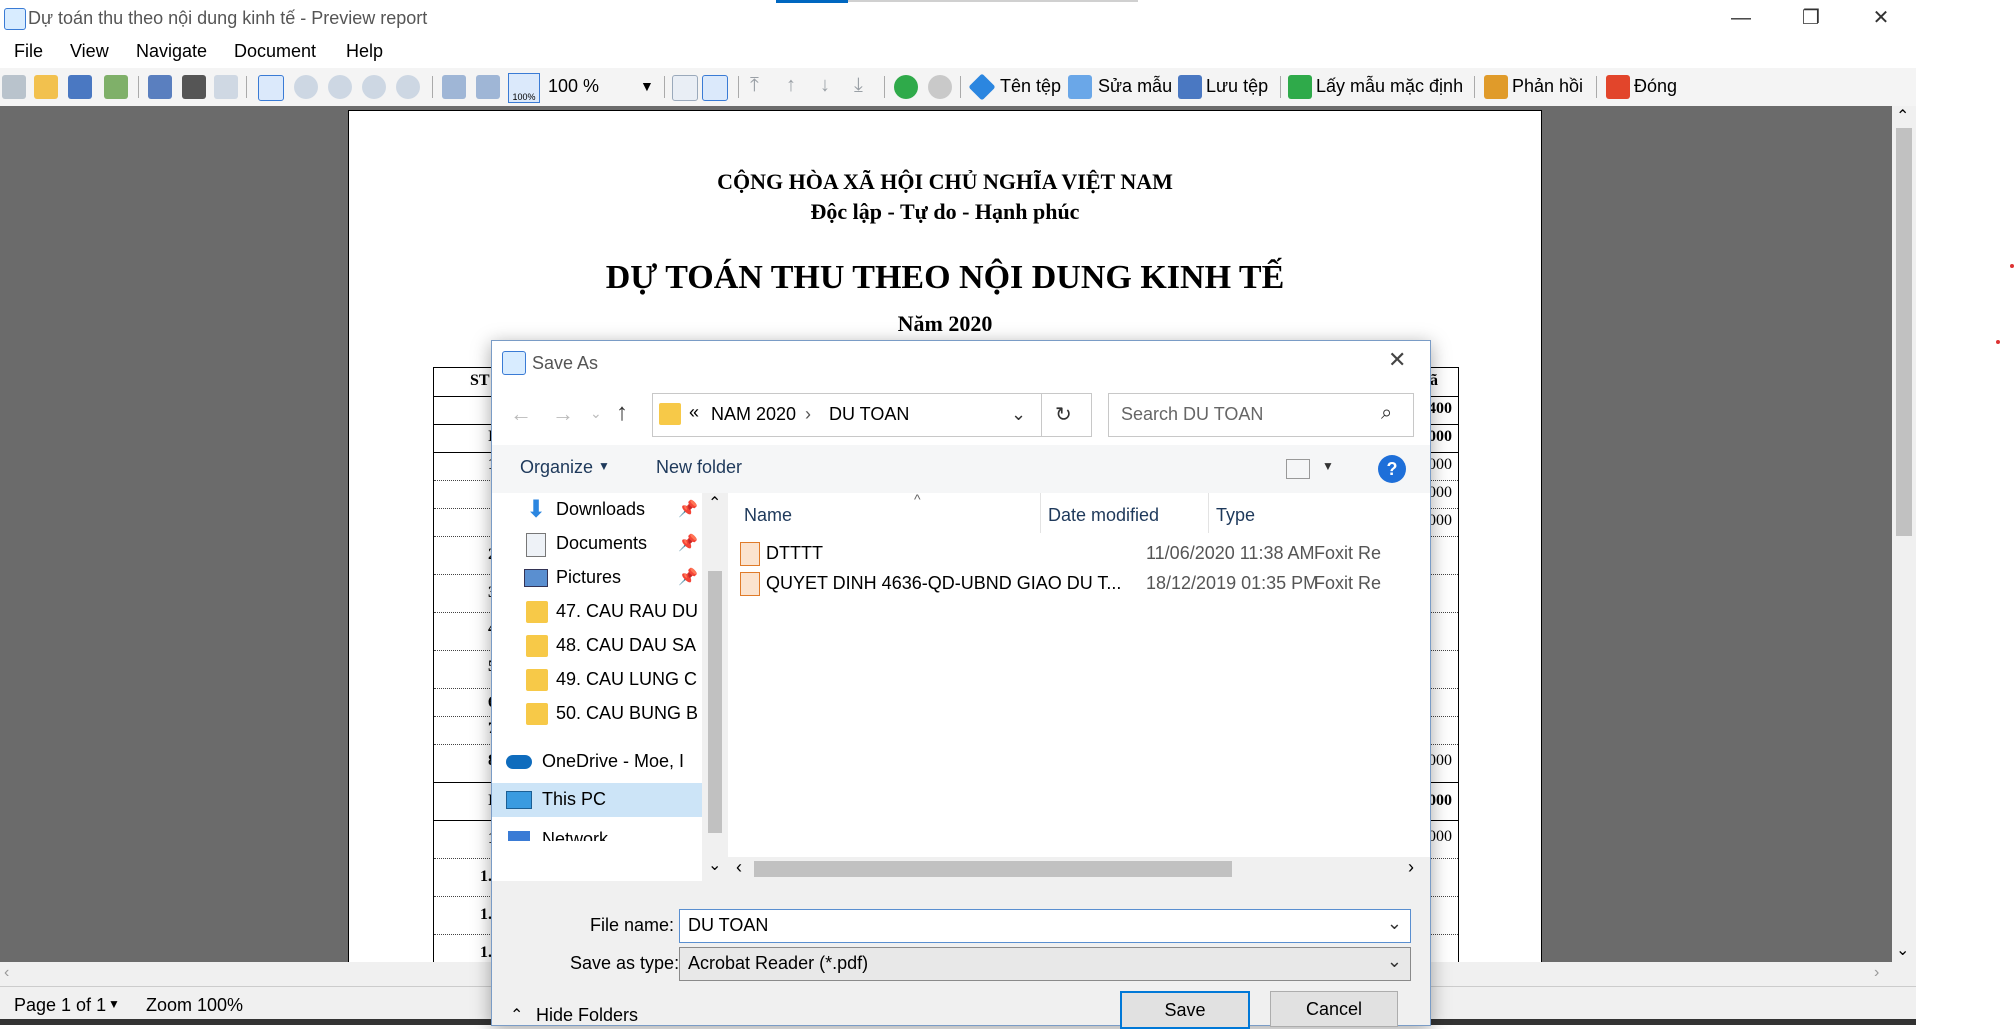 The width and height of the screenshot is (2016, 1029). What do you see at coordinates (699, 467) in the screenshot?
I see `new-folder-button: New folder` at bounding box center [699, 467].